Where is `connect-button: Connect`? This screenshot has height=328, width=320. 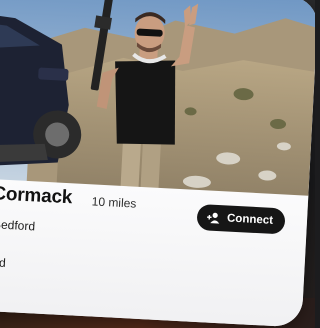 connect-button: Connect is located at coordinates (241, 219).